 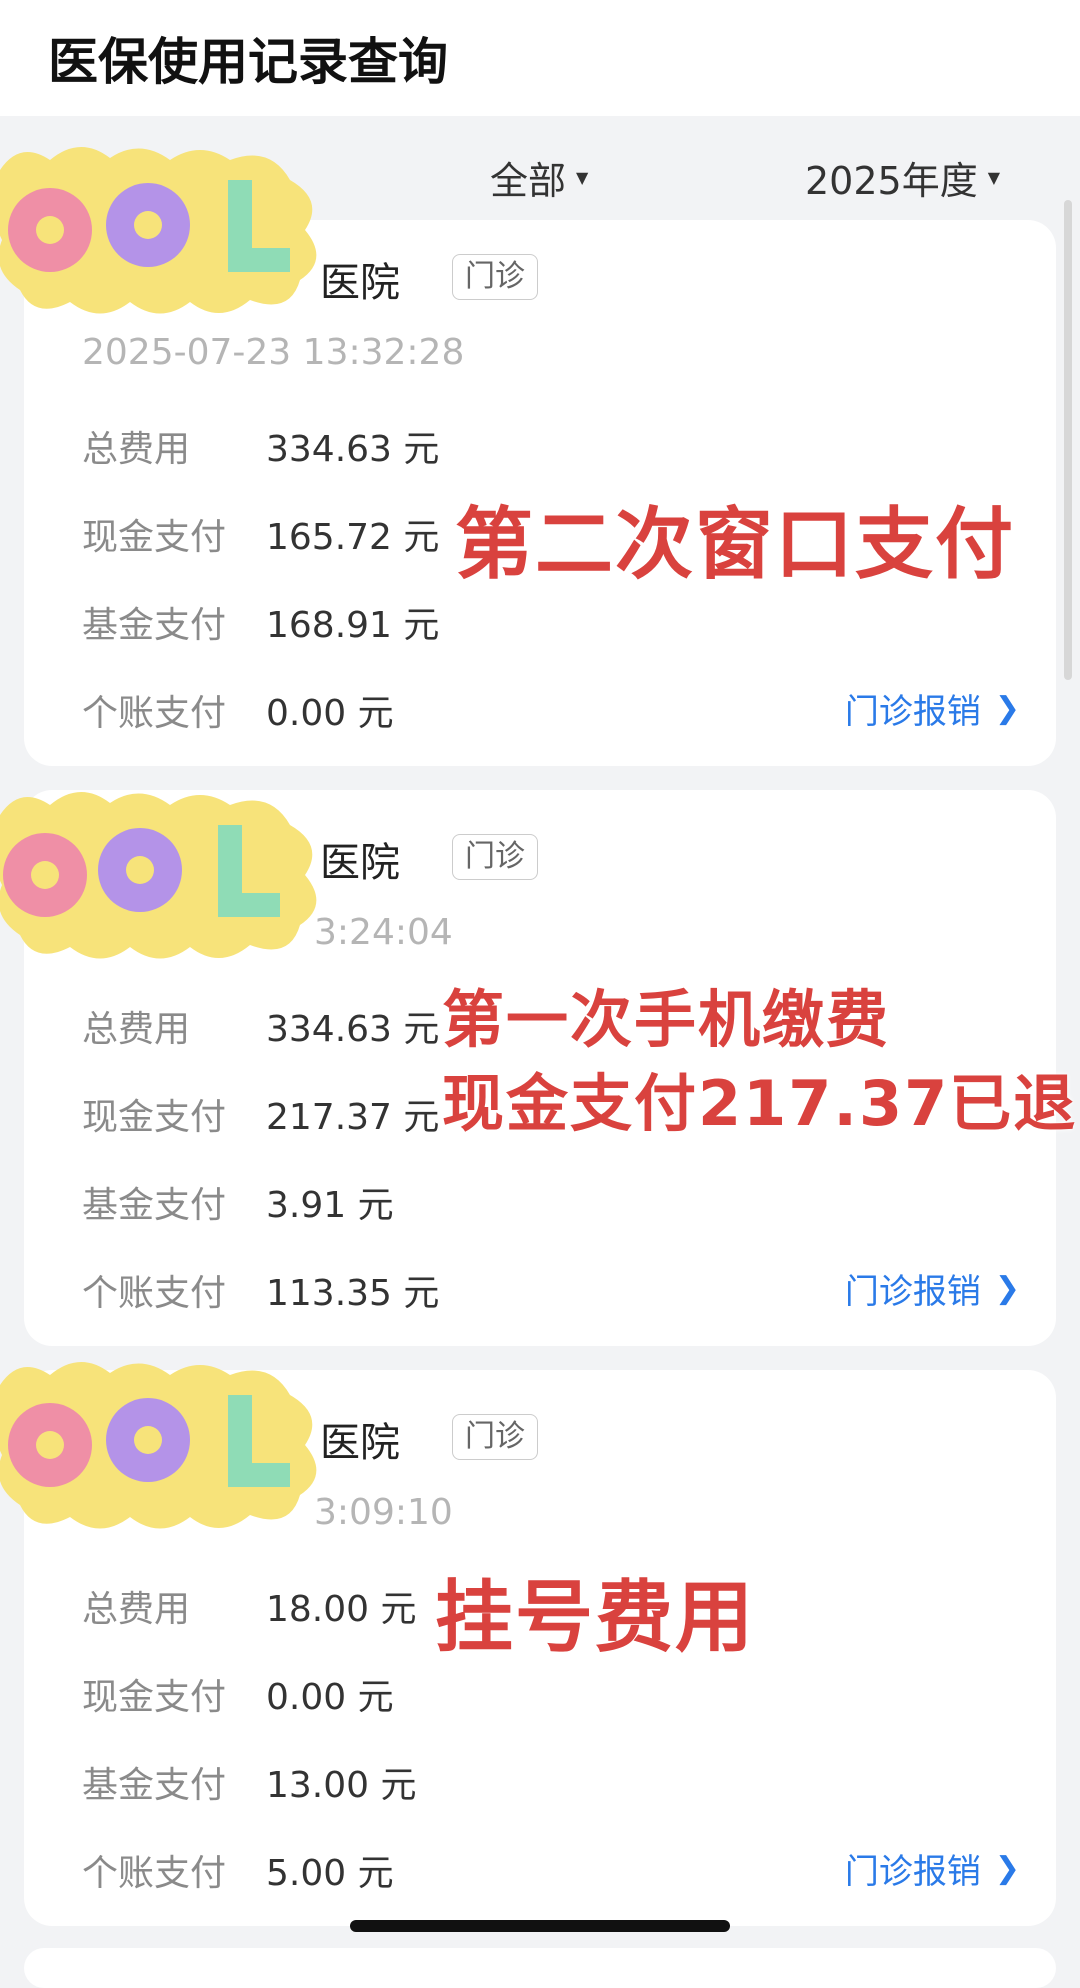 What do you see at coordinates (383, 1512) in the screenshot?
I see `record-time: 3:09:10` at bounding box center [383, 1512].